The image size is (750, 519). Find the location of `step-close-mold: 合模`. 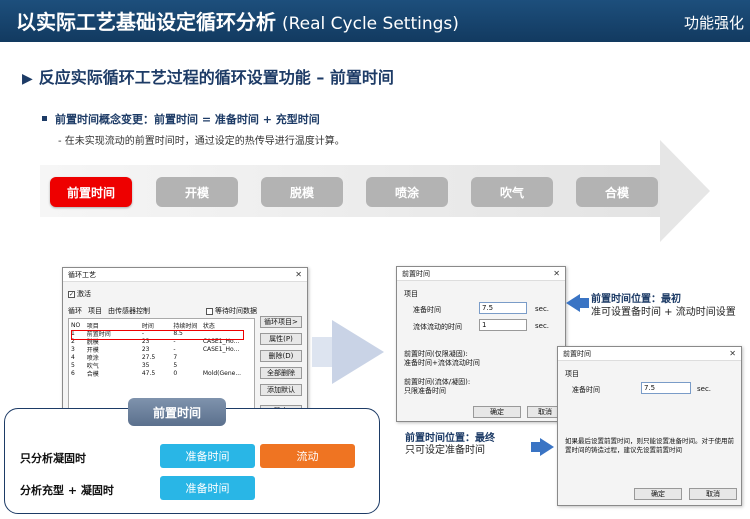

step-close-mold: 合模 is located at coordinates (617, 192).